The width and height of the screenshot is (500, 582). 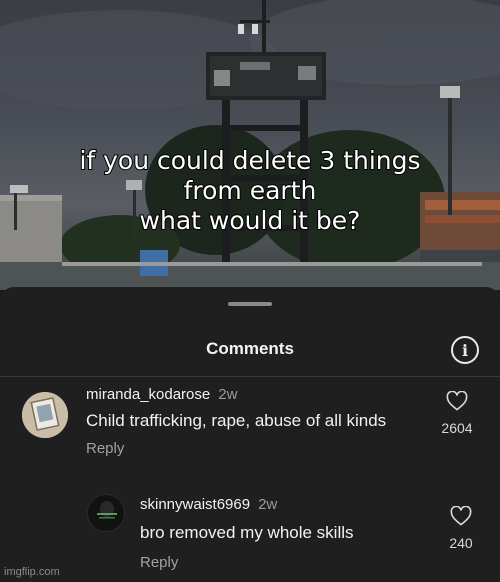 I want to click on like-button: 240, so click(x=461, y=528).